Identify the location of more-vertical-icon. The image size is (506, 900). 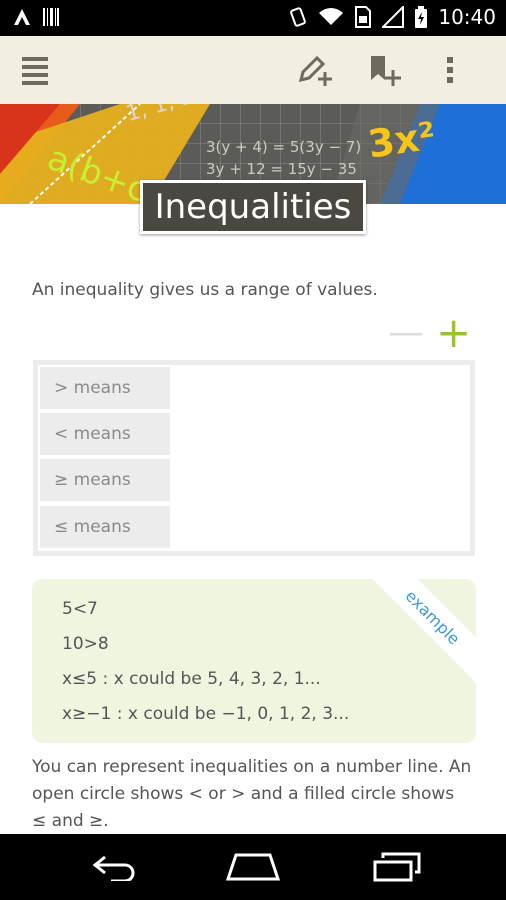
(450, 70).